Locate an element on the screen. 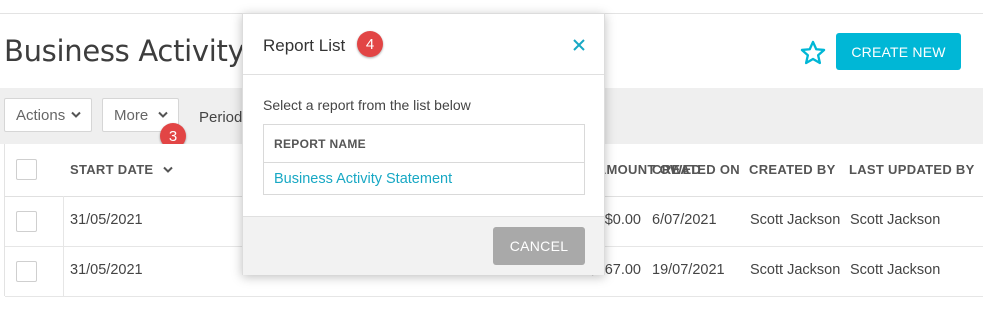  select-all-checkbox is located at coordinates (26, 169).